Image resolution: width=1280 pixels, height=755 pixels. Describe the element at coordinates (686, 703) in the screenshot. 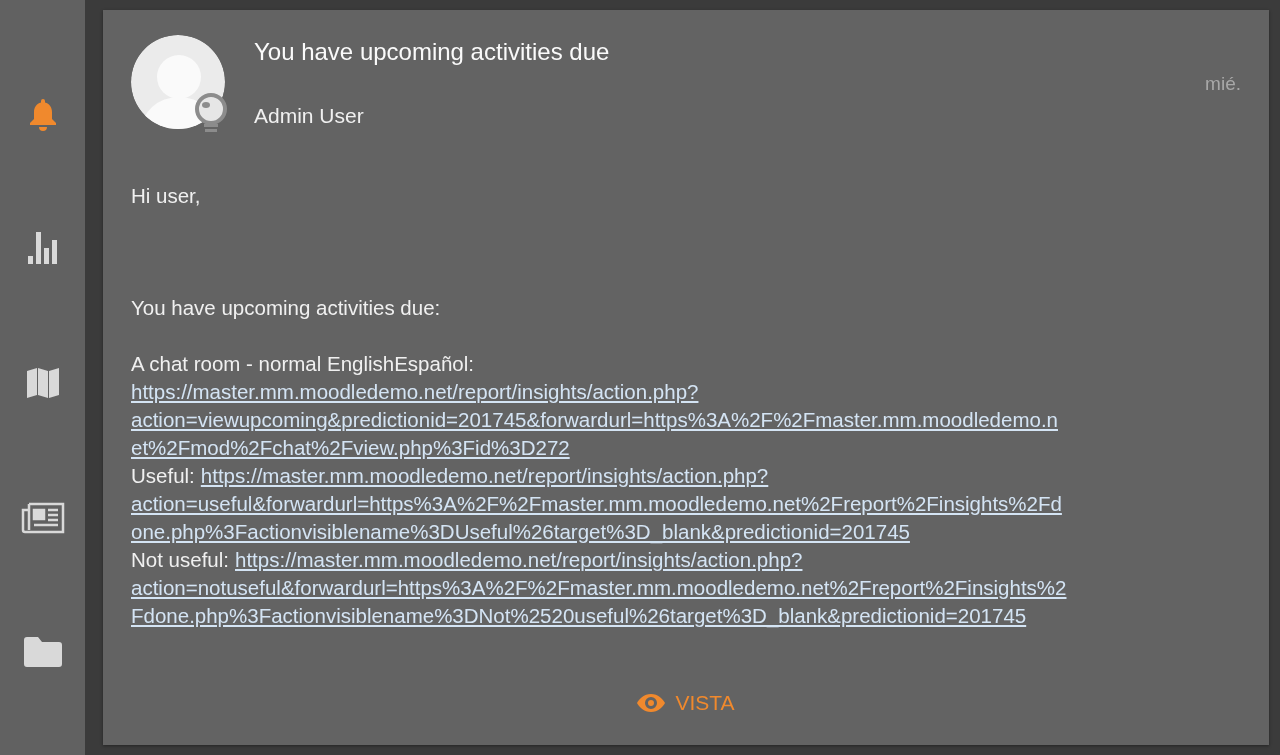

I see `view-button: VISTA` at that location.